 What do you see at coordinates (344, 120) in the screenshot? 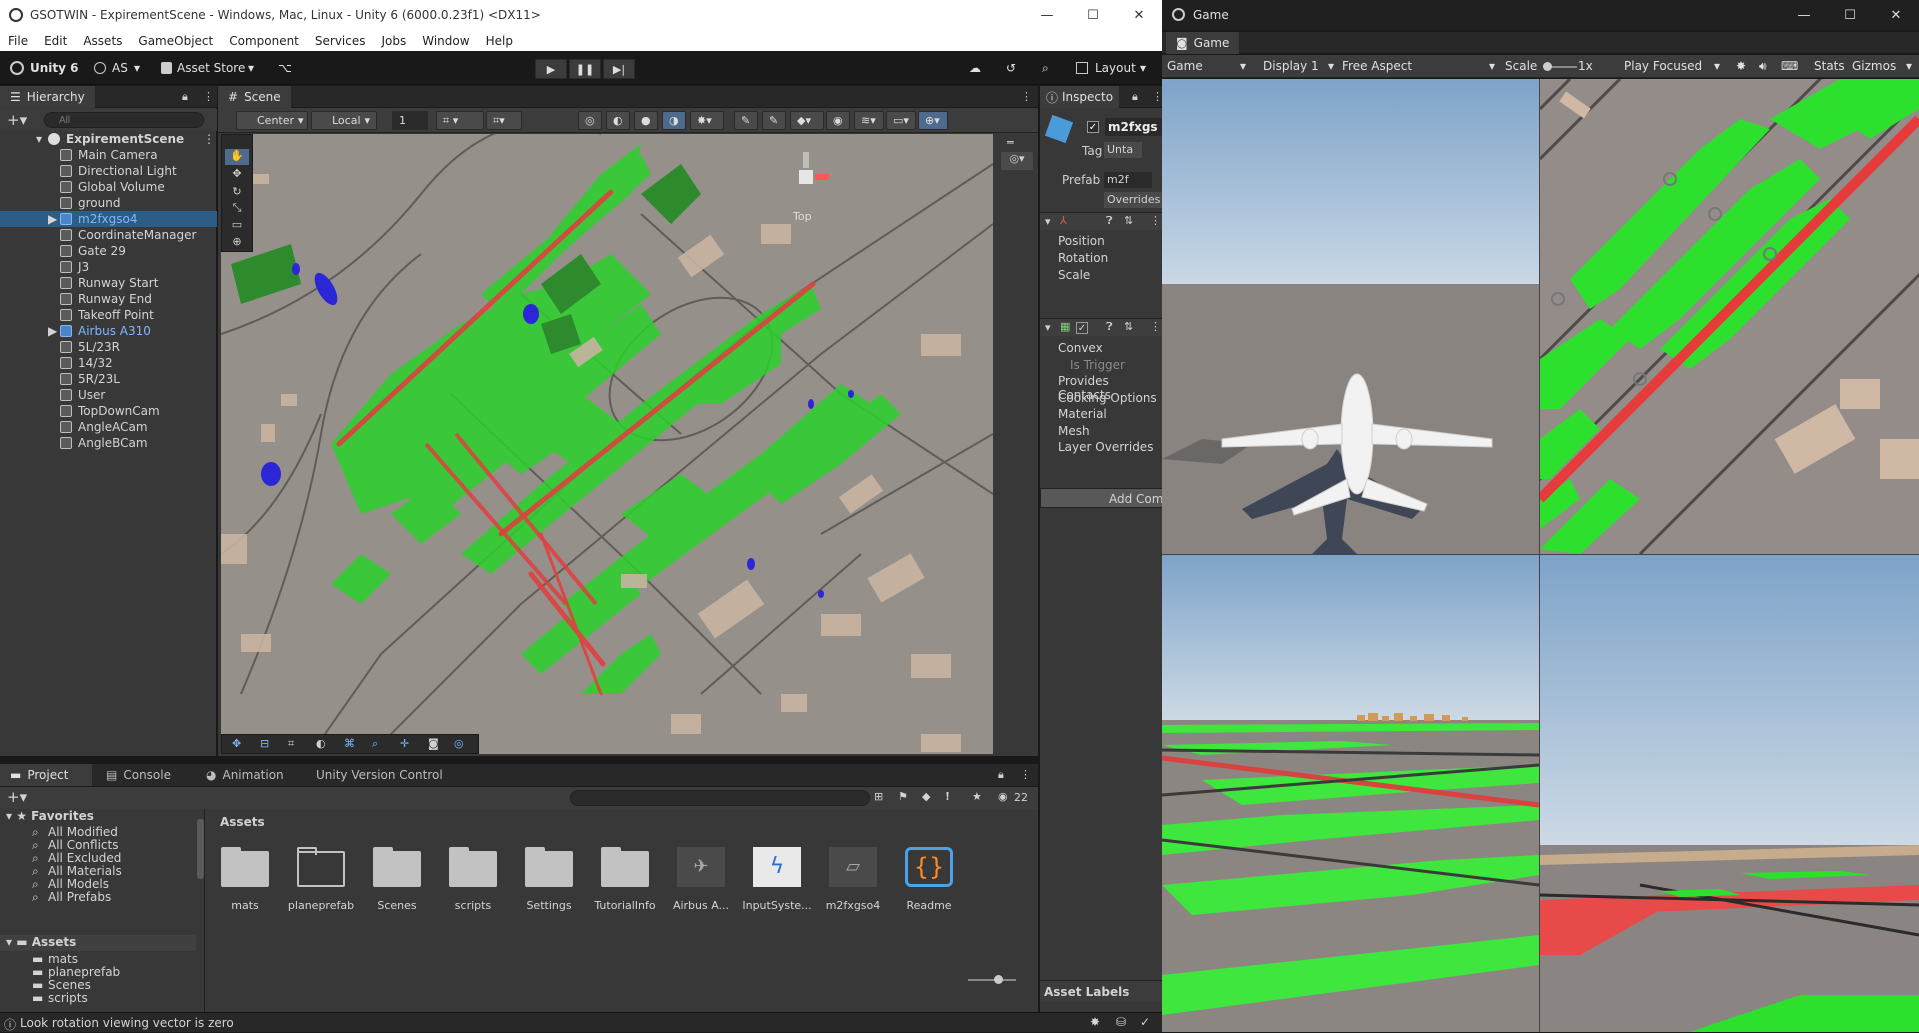
I see `local-global-dropdown: Local ▾` at bounding box center [344, 120].